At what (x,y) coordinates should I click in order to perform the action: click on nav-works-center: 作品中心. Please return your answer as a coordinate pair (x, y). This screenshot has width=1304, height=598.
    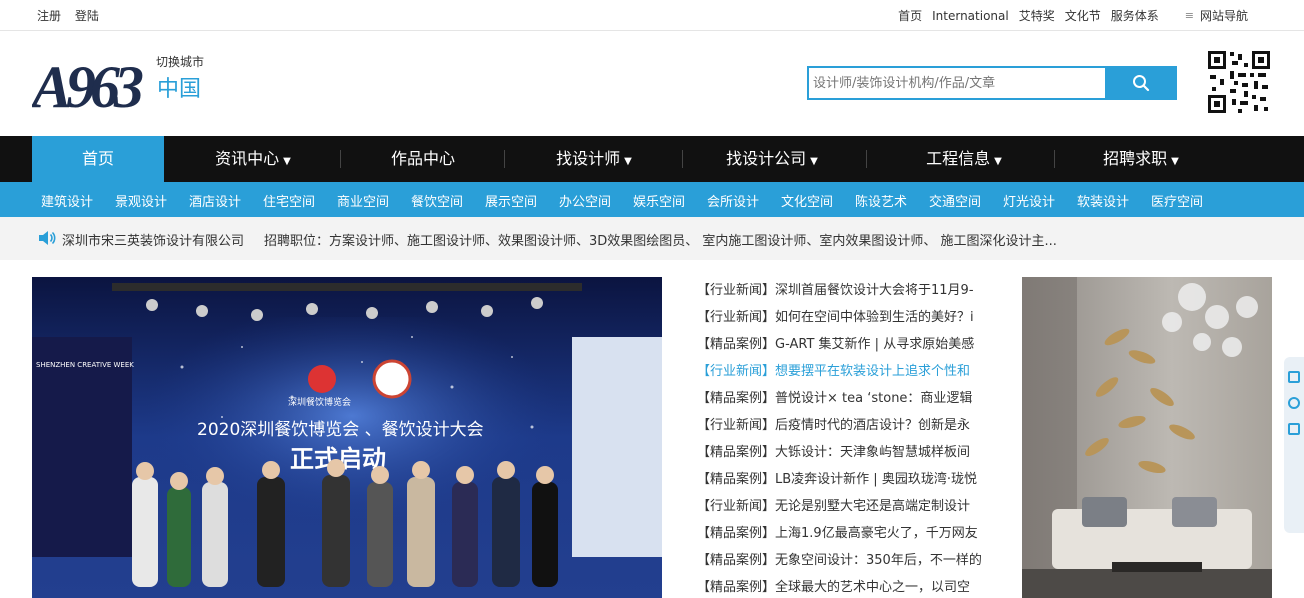
    Looking at the image, I should click on (423, 159).